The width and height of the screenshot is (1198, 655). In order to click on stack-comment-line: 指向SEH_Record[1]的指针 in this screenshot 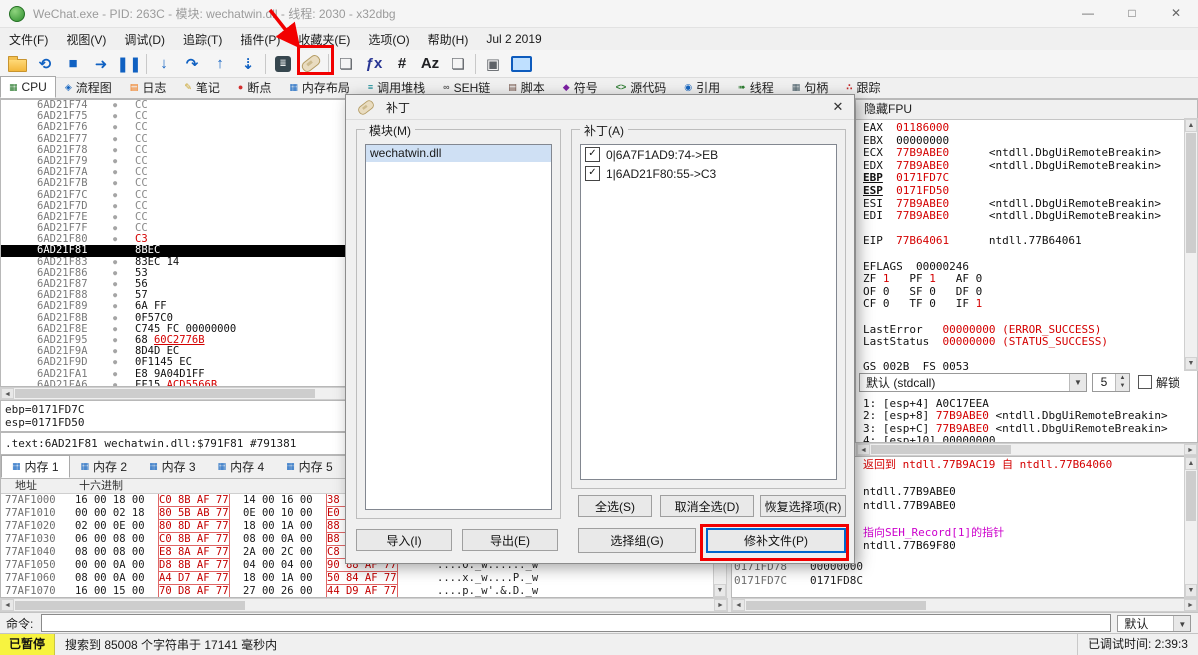, I will do `click(934, 532)`.